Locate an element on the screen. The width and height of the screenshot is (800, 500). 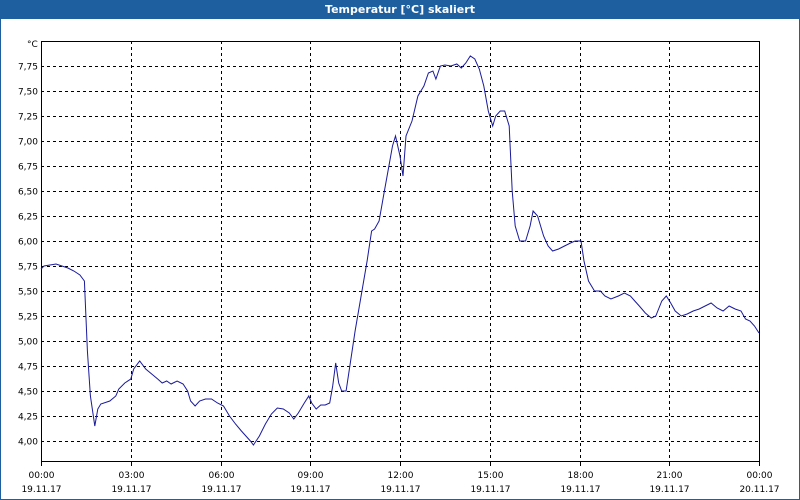
y-tick-label: 7,00 is located at coordinates (28, 143).